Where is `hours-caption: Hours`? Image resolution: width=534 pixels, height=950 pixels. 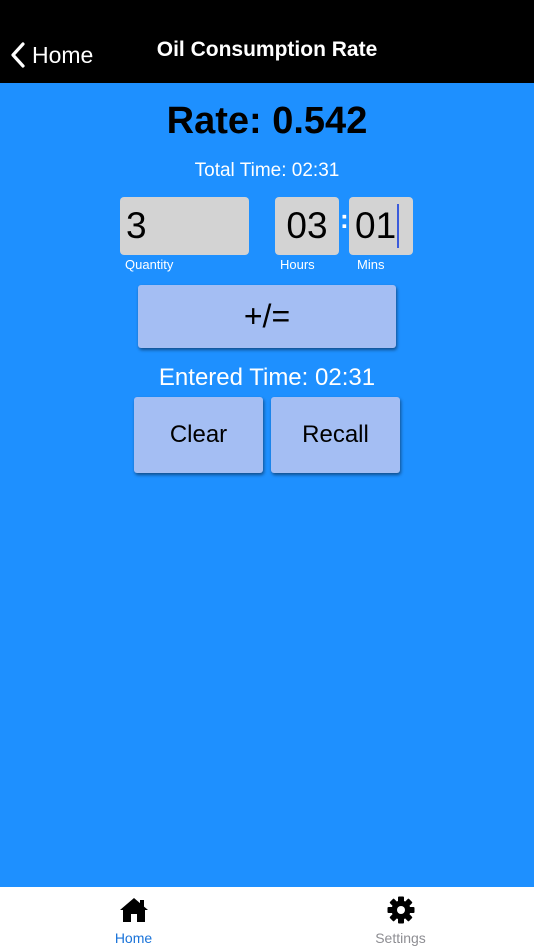 hours-caption: Hours is located at coordinates (297, 264).